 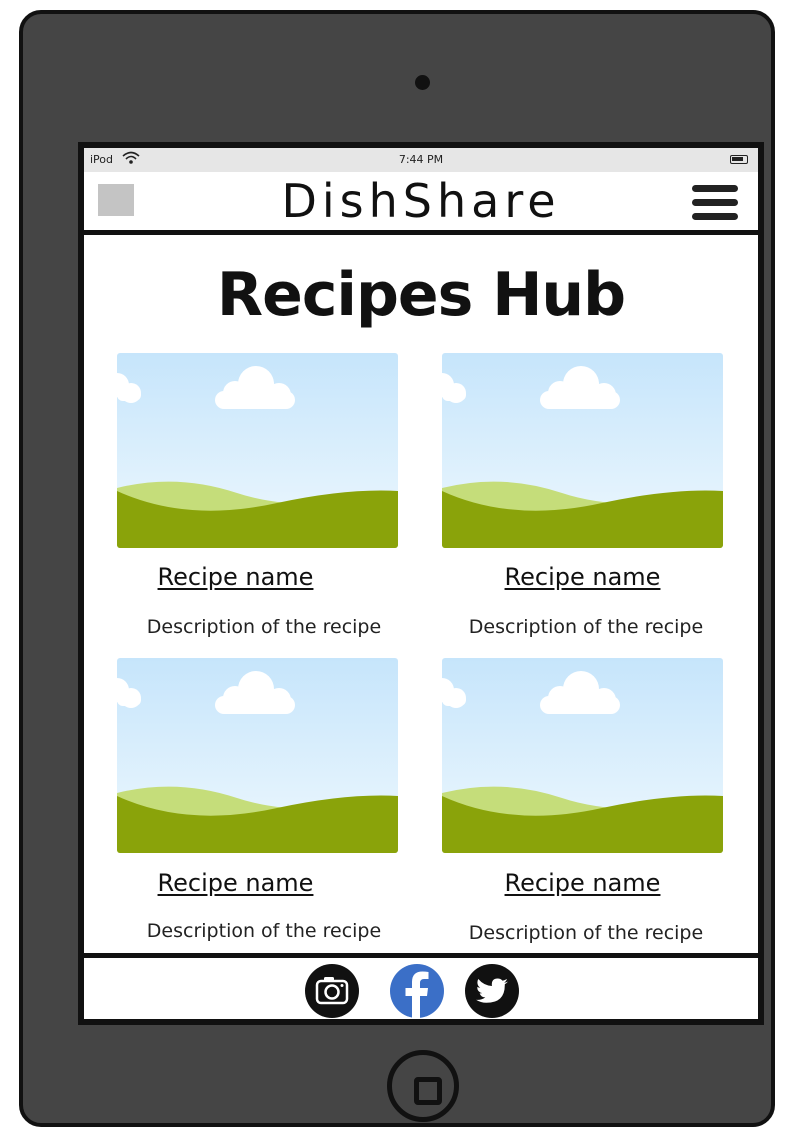 I want to click on hamburger-menu-icon, so click(x=715, y=203).